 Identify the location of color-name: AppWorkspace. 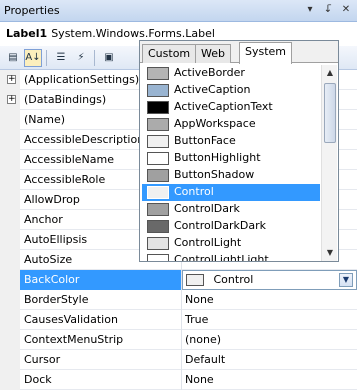
(215, 123).